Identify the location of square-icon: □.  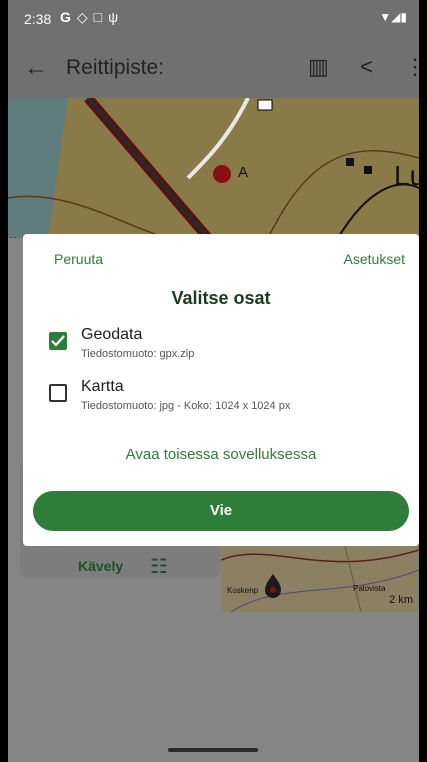
(101, 17).